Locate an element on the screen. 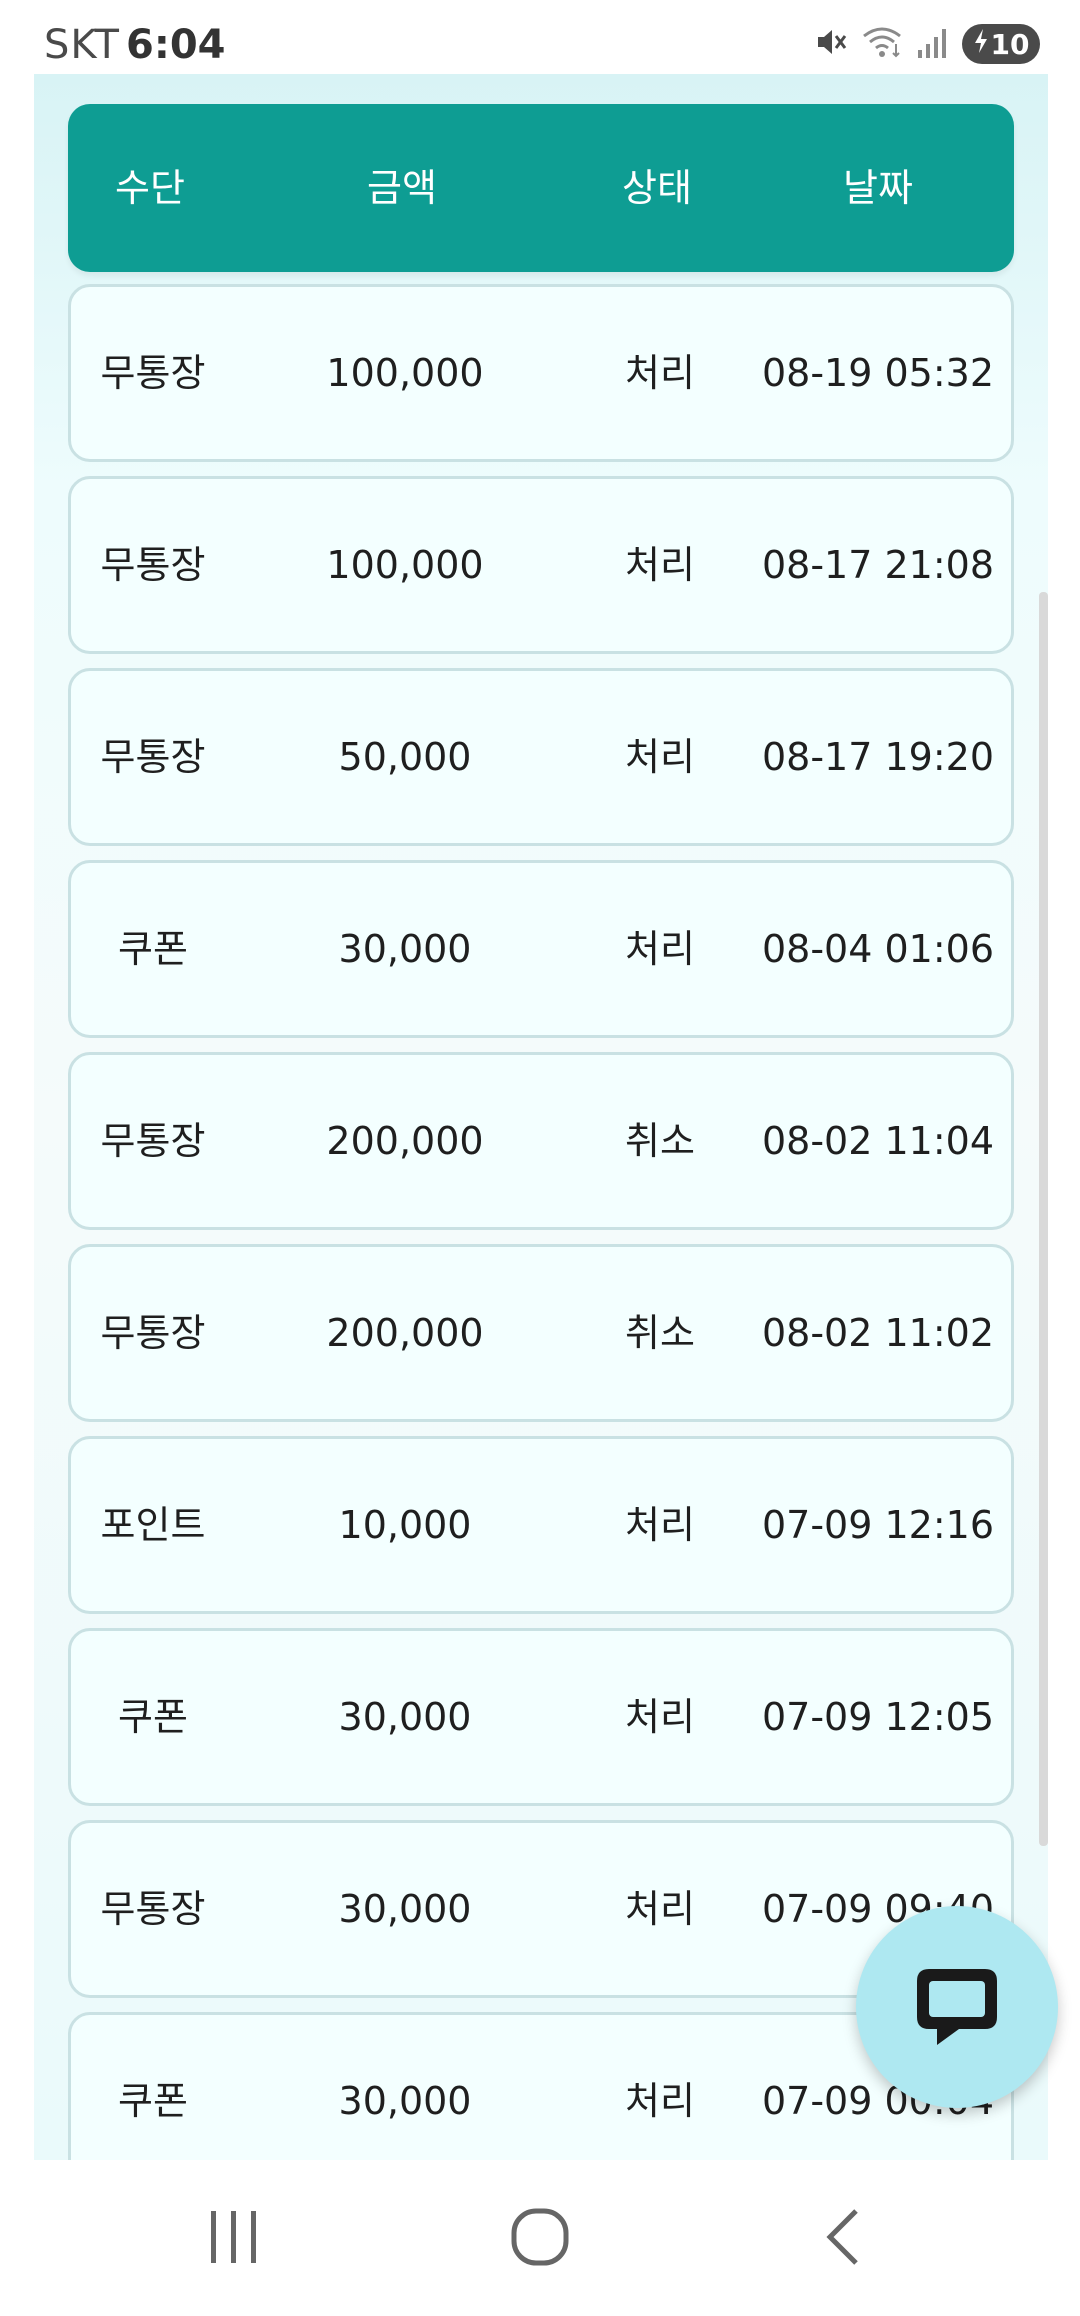 The width and height of the screenshot is (1080, 2316). home-button is located at coordinates (540, 2239).